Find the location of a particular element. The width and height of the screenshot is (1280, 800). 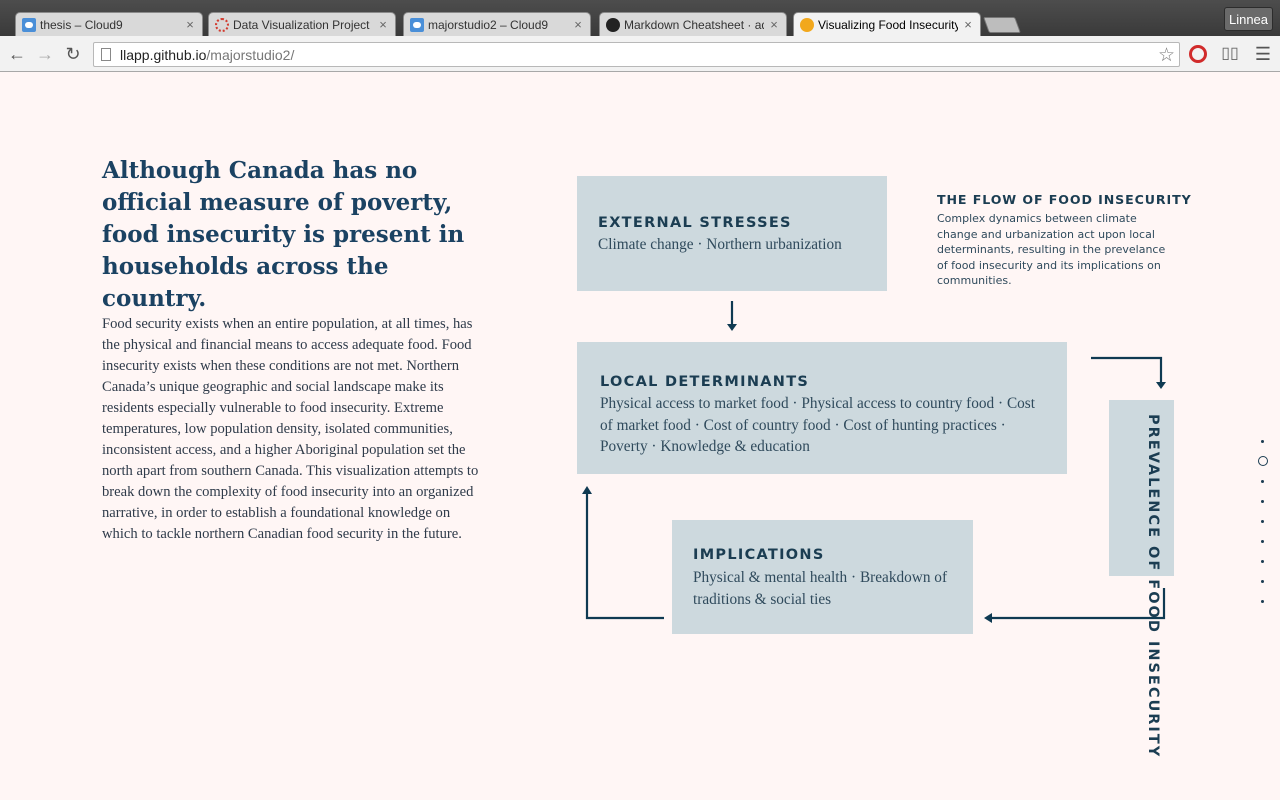

bookmark-star-icon: ☆ is located at coordinates (1166, 55).